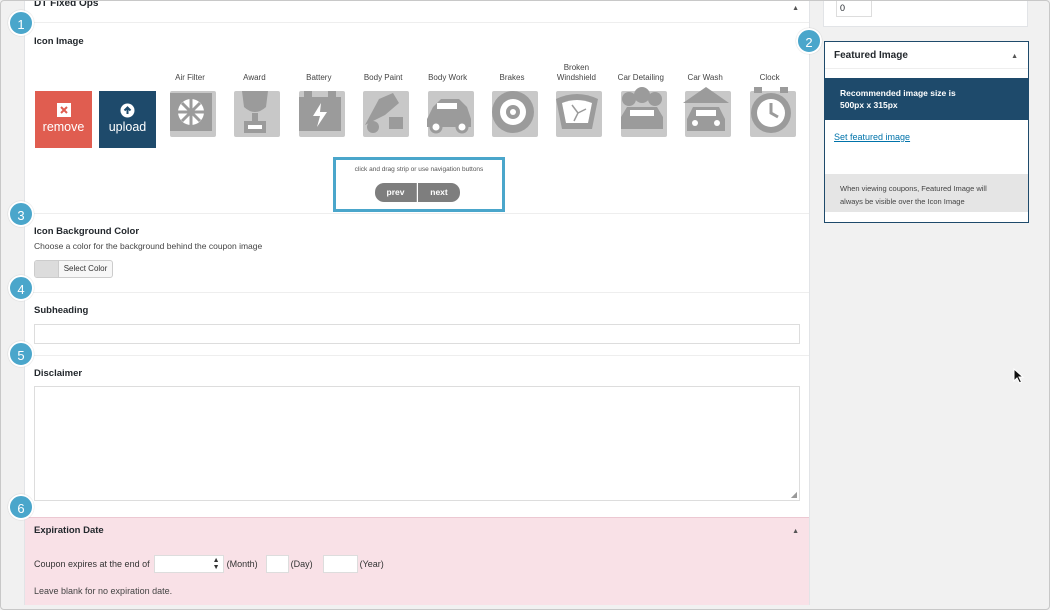 This screenshot has width=1050, height=610. What do you see at coordinates (448, 71) in the screenshot?
I see `icon-option-label: Body Work` at bounding box center [448, 71].